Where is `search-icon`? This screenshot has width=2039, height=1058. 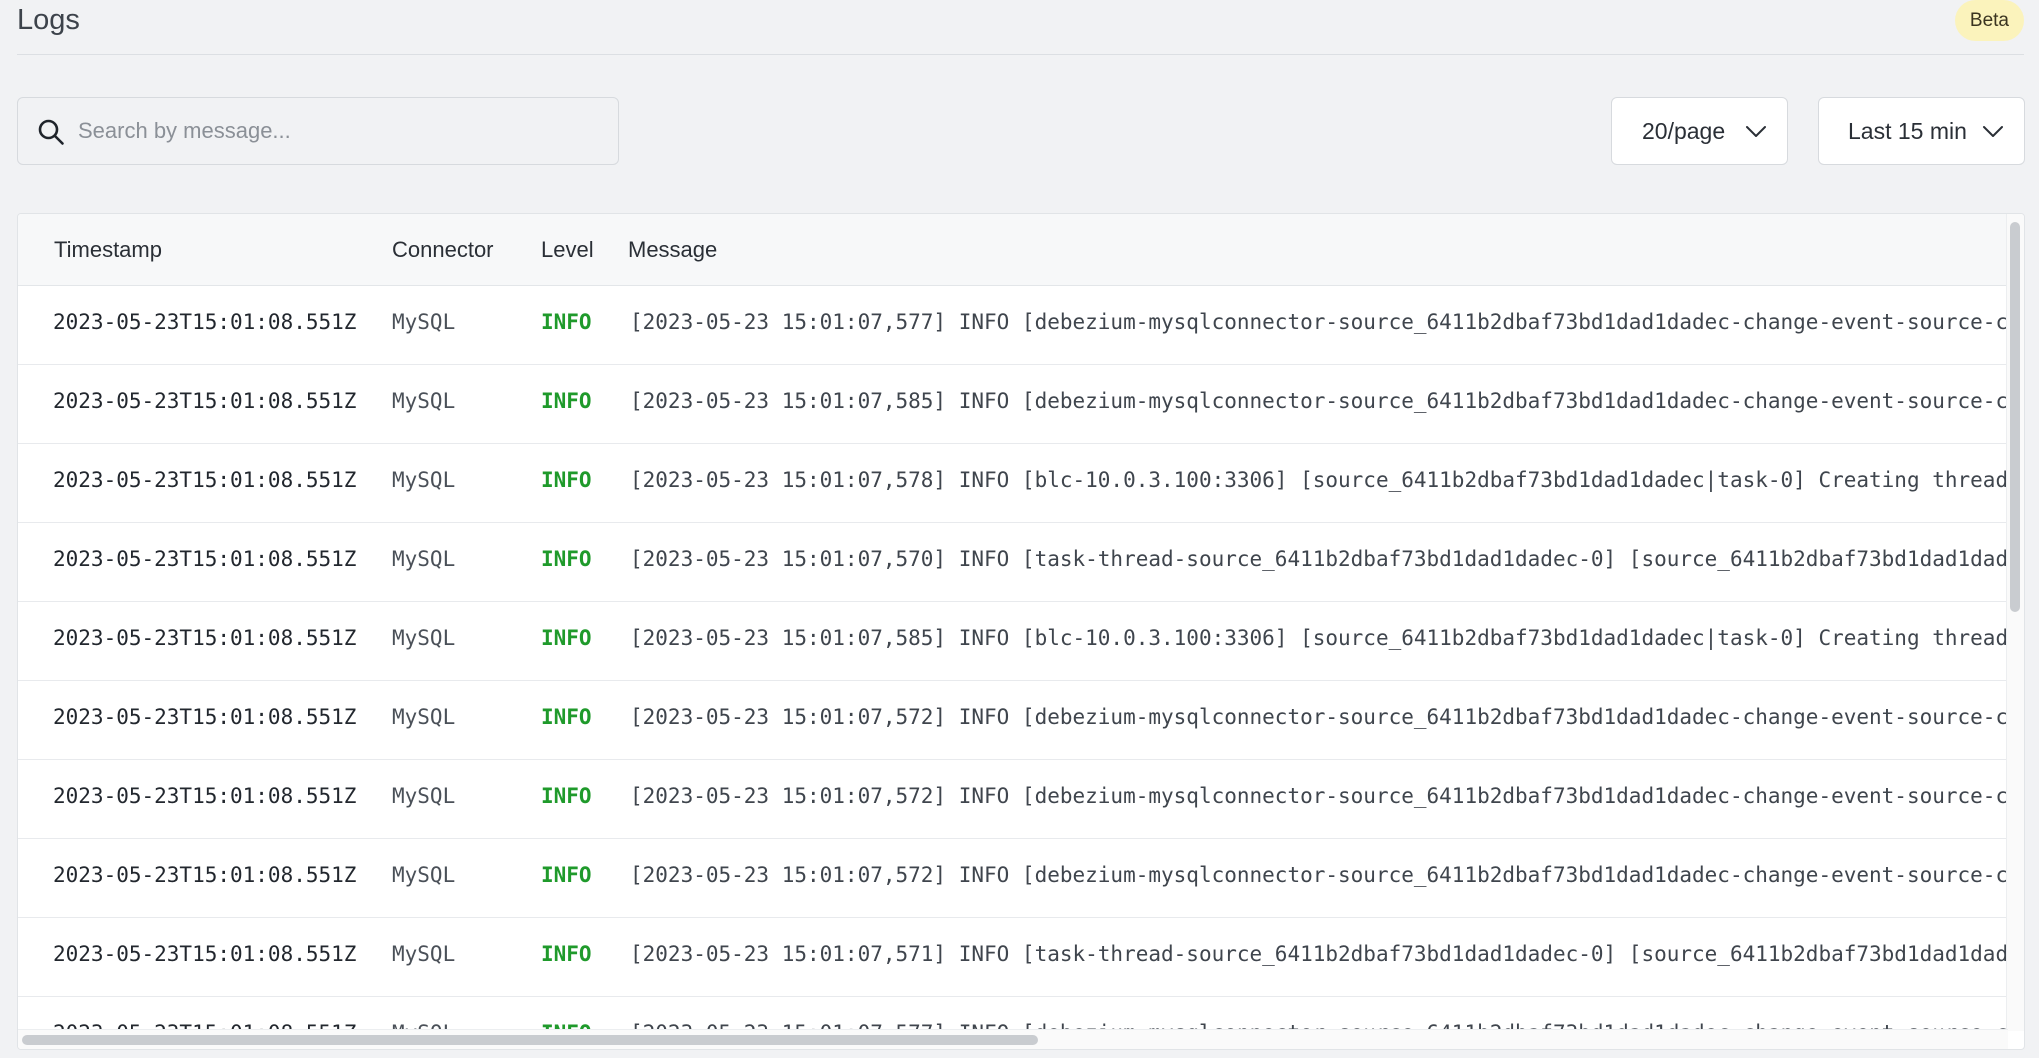
search-icon is located at coordinates (51, 132).